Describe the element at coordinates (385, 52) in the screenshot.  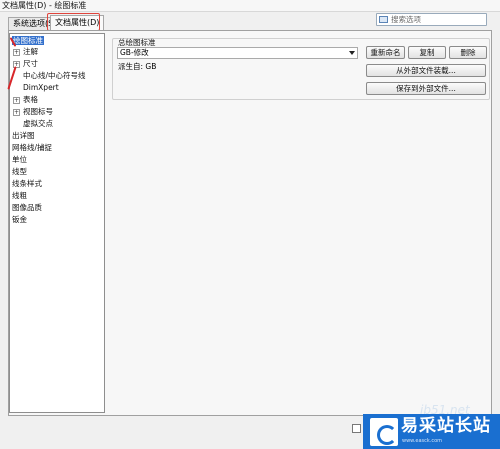
I see `rename-button: 重新命名` at that location.